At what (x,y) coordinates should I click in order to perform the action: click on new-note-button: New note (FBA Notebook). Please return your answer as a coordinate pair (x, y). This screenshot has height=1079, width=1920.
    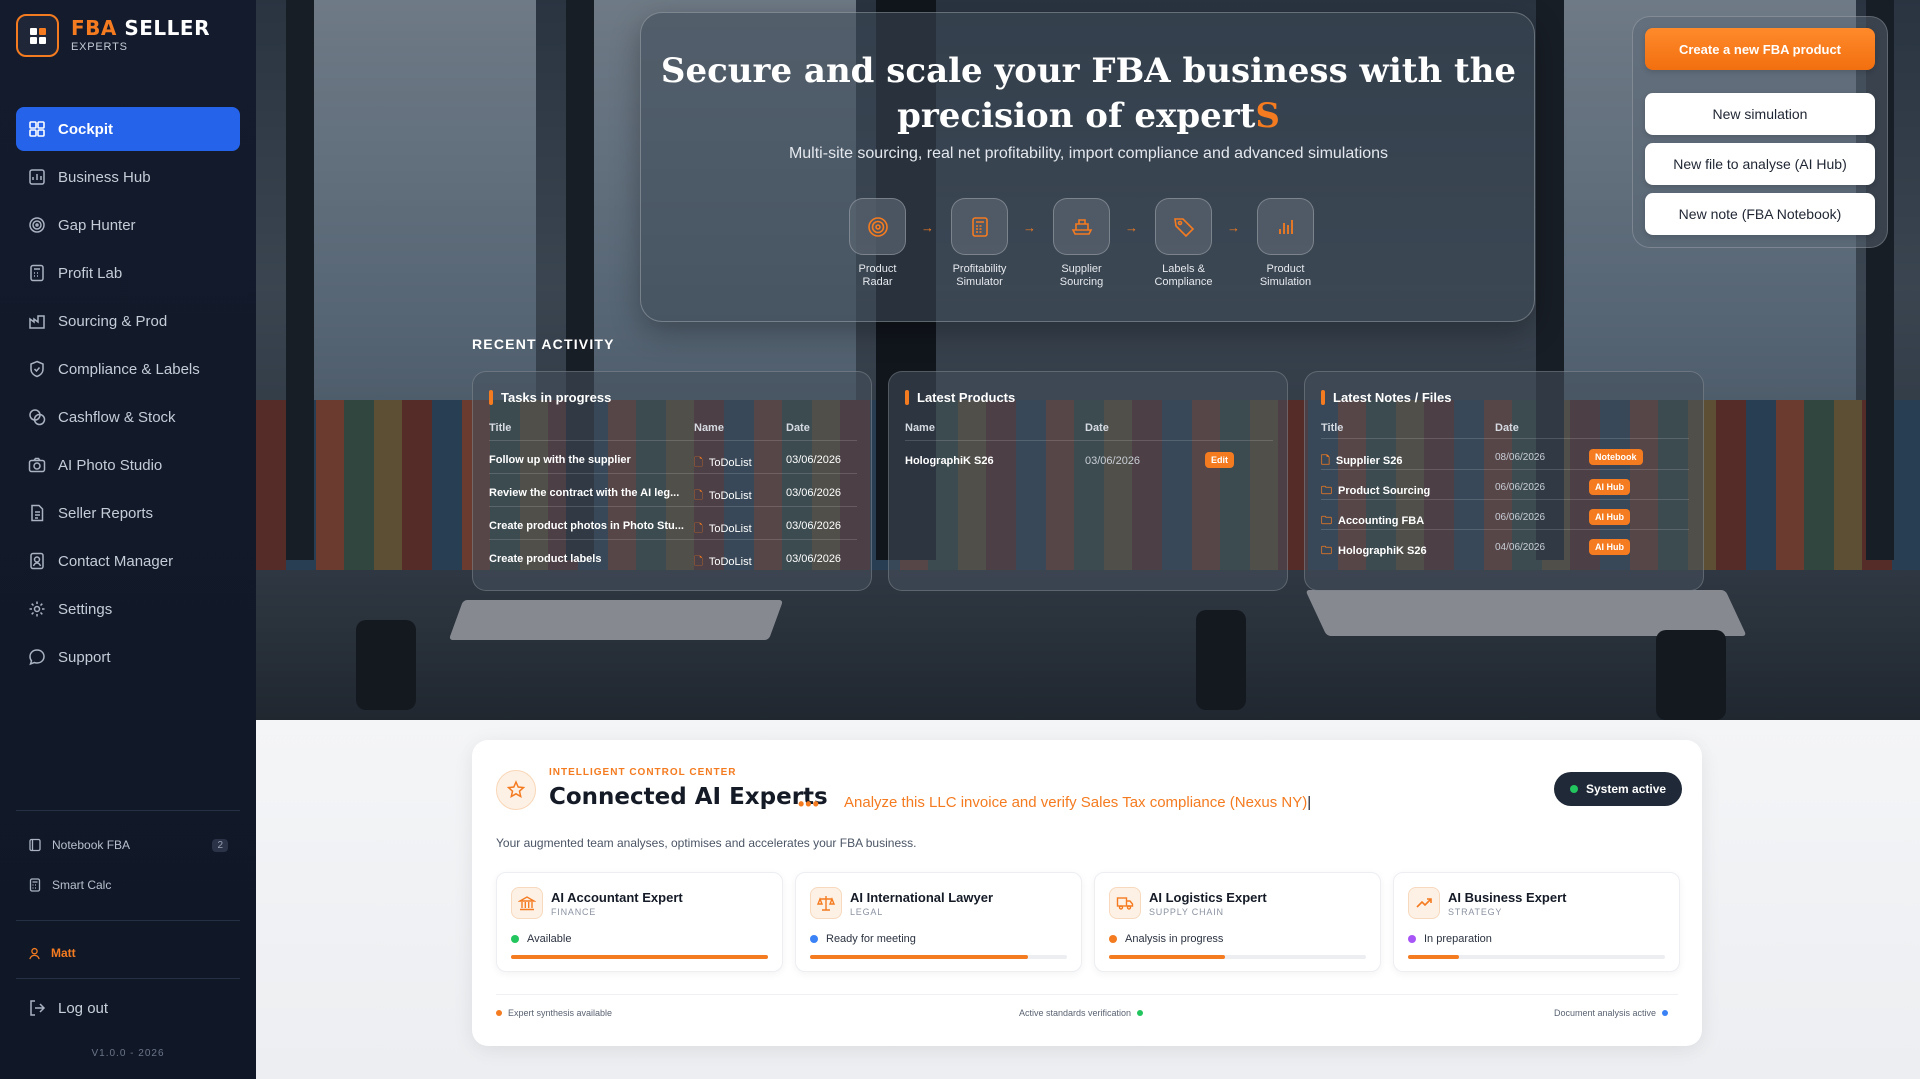
    Looking at the image, I should click on (1760, 214).